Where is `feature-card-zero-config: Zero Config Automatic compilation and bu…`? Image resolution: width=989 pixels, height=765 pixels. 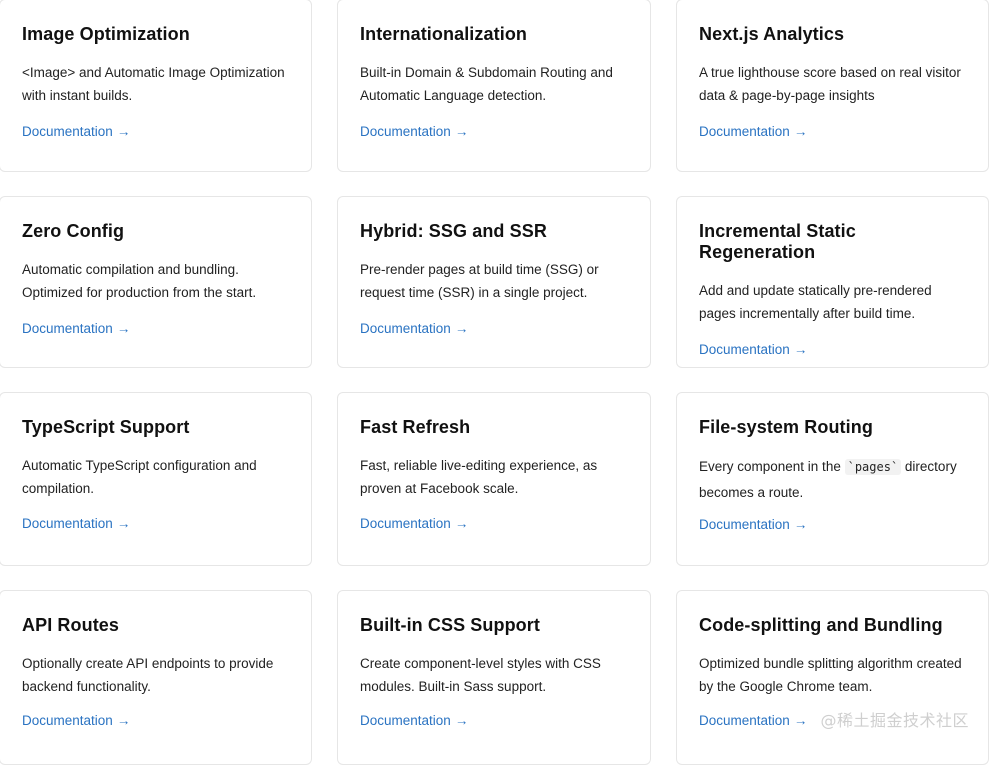 feature-card-zero-config: Zero Config Automatic compilation and bu… is located at coordinates (156, 282).